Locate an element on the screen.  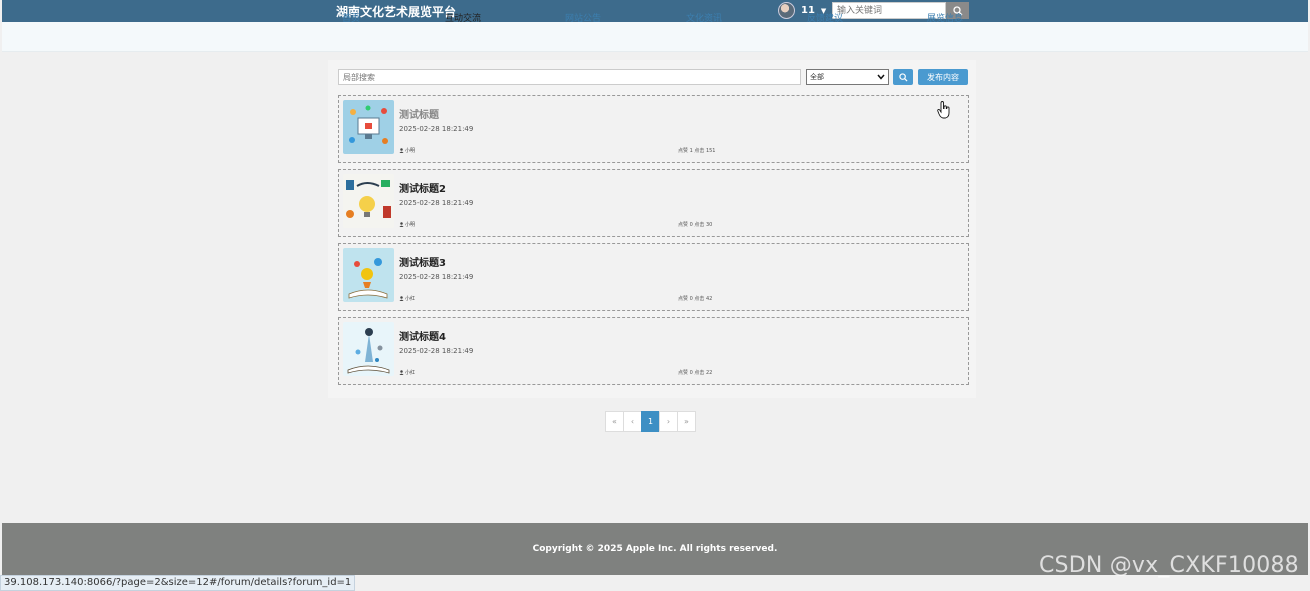
nav-home: 首页 is located at coordinates (351, 17).